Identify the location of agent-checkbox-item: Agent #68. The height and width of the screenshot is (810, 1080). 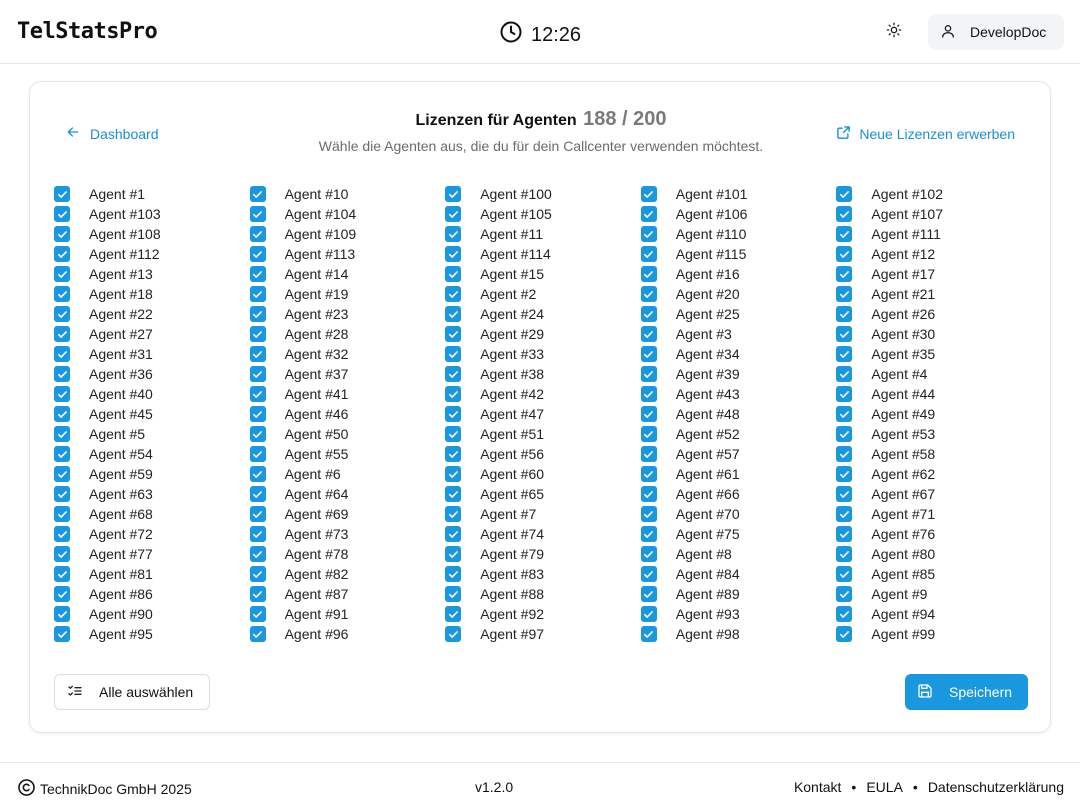
(152, 514).